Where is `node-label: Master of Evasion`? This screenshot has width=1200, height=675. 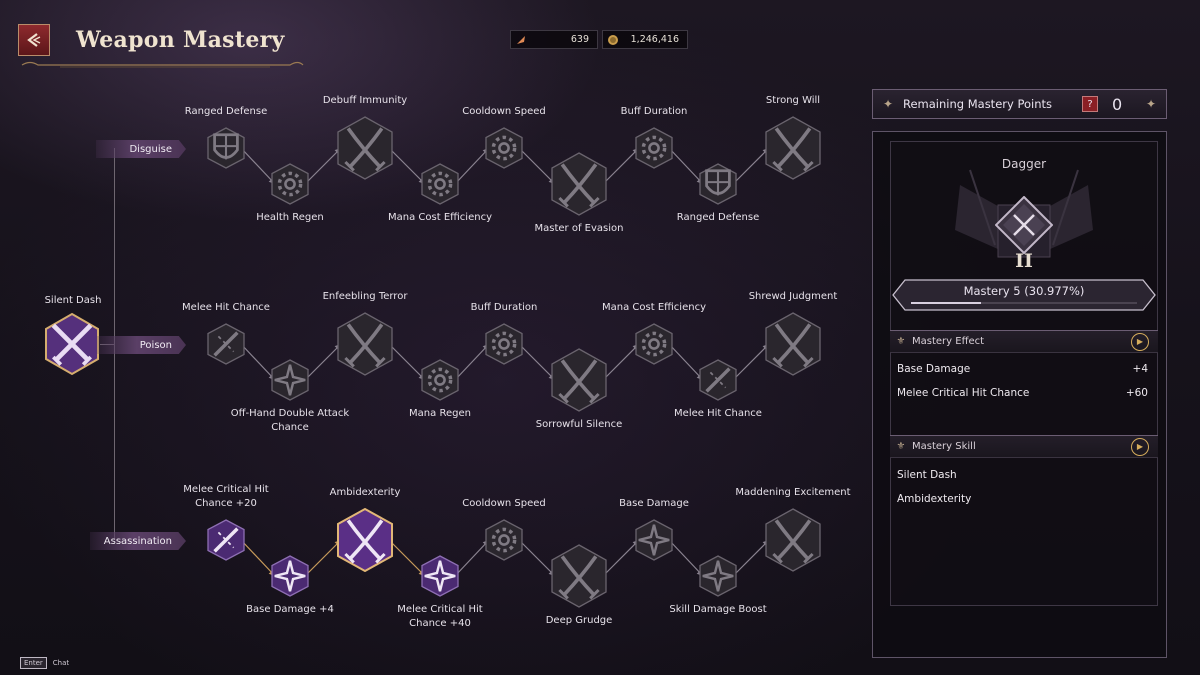
node-label: Master of Evasion is located at coordinates (579, 228).